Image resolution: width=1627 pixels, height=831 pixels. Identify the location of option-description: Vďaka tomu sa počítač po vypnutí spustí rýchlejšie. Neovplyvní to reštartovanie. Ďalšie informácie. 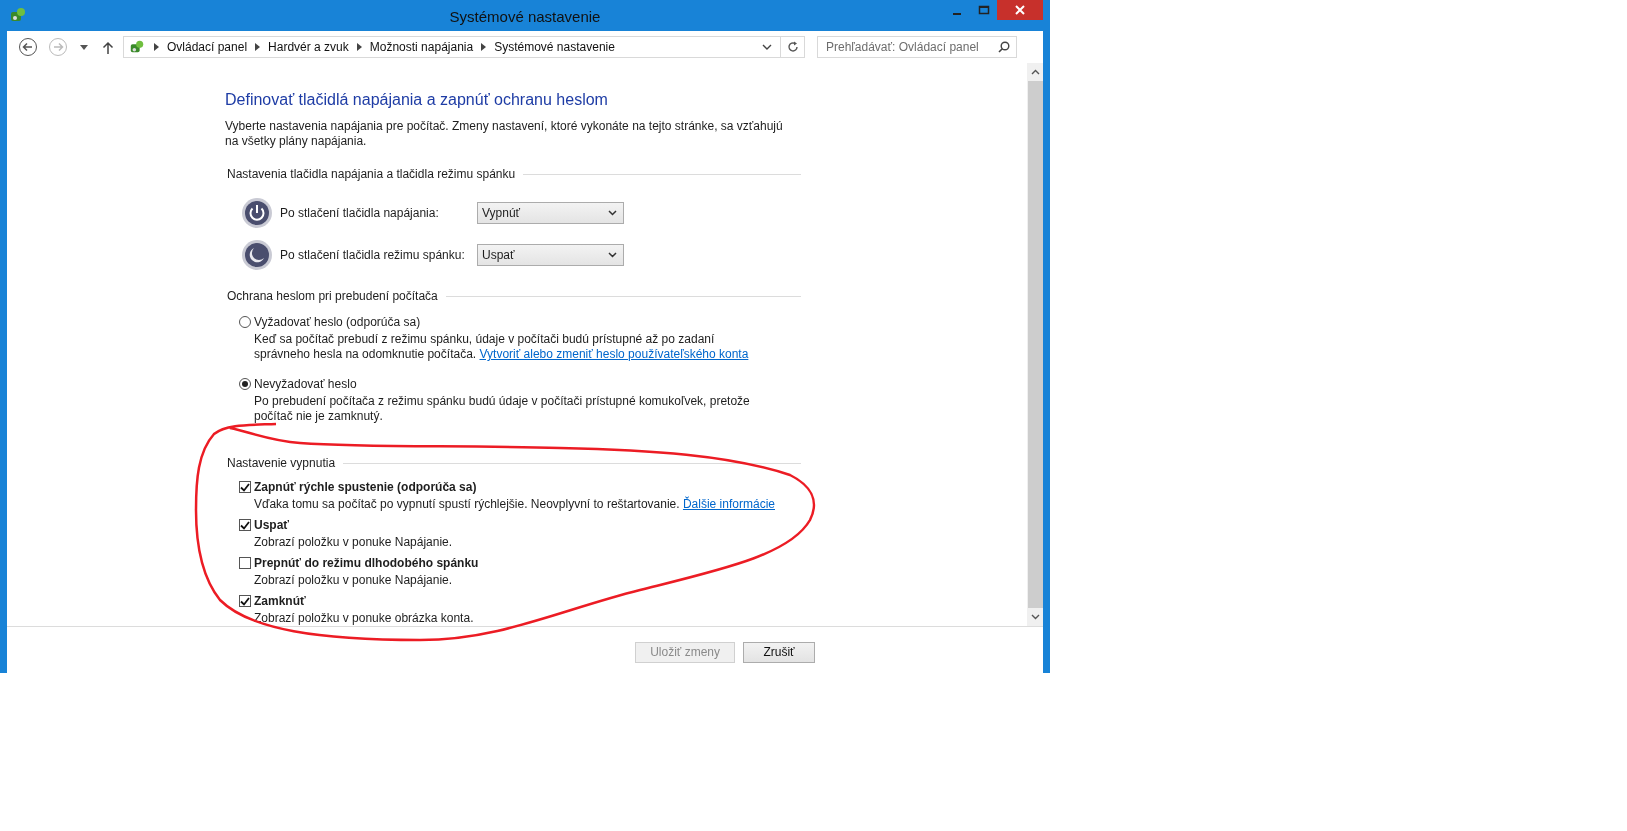
(515, 504).